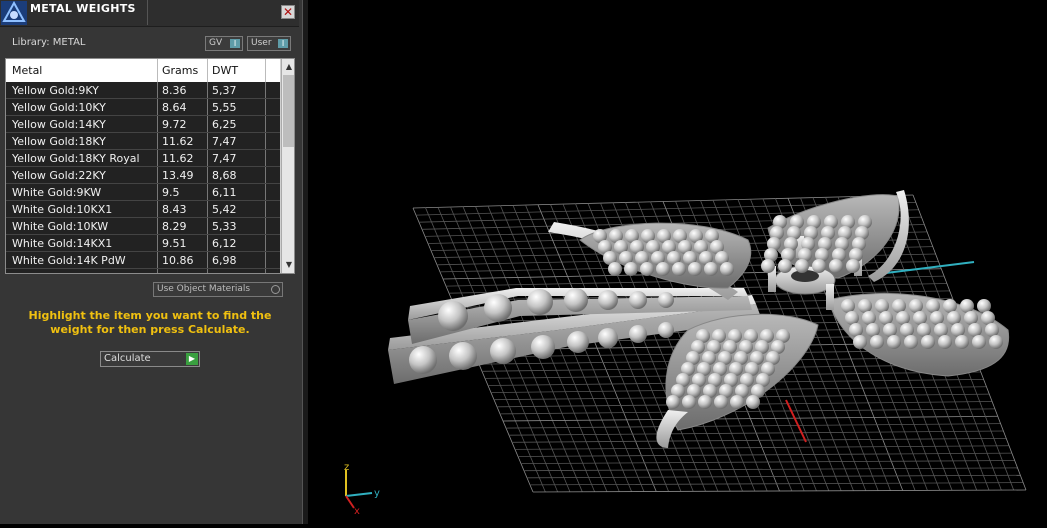 The height and width of the screenshot is (528, 1047). Describe the element at coordinates (143, 175) in the screenshot. I see `table-row: Yellow Gold:22KY 13.49 8,68` at that location.